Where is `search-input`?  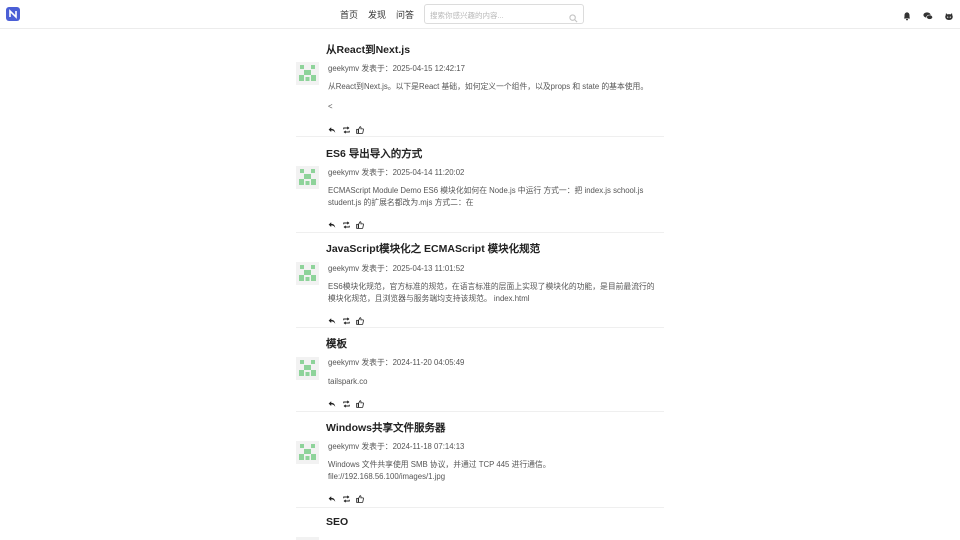
search-input is located at coordinates (495, 15).